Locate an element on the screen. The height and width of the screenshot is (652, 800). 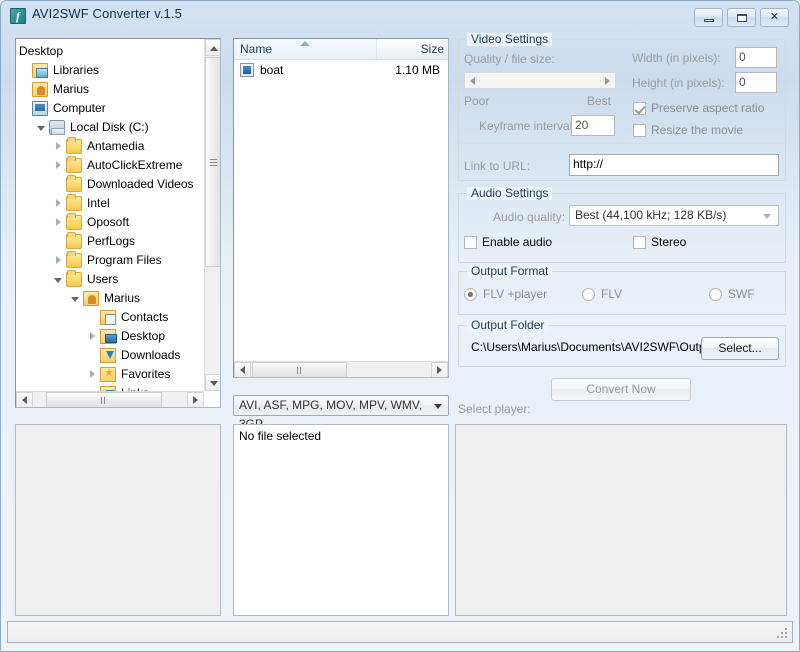
quality-label: Quality / file size: is located at coordinates (509, 59).